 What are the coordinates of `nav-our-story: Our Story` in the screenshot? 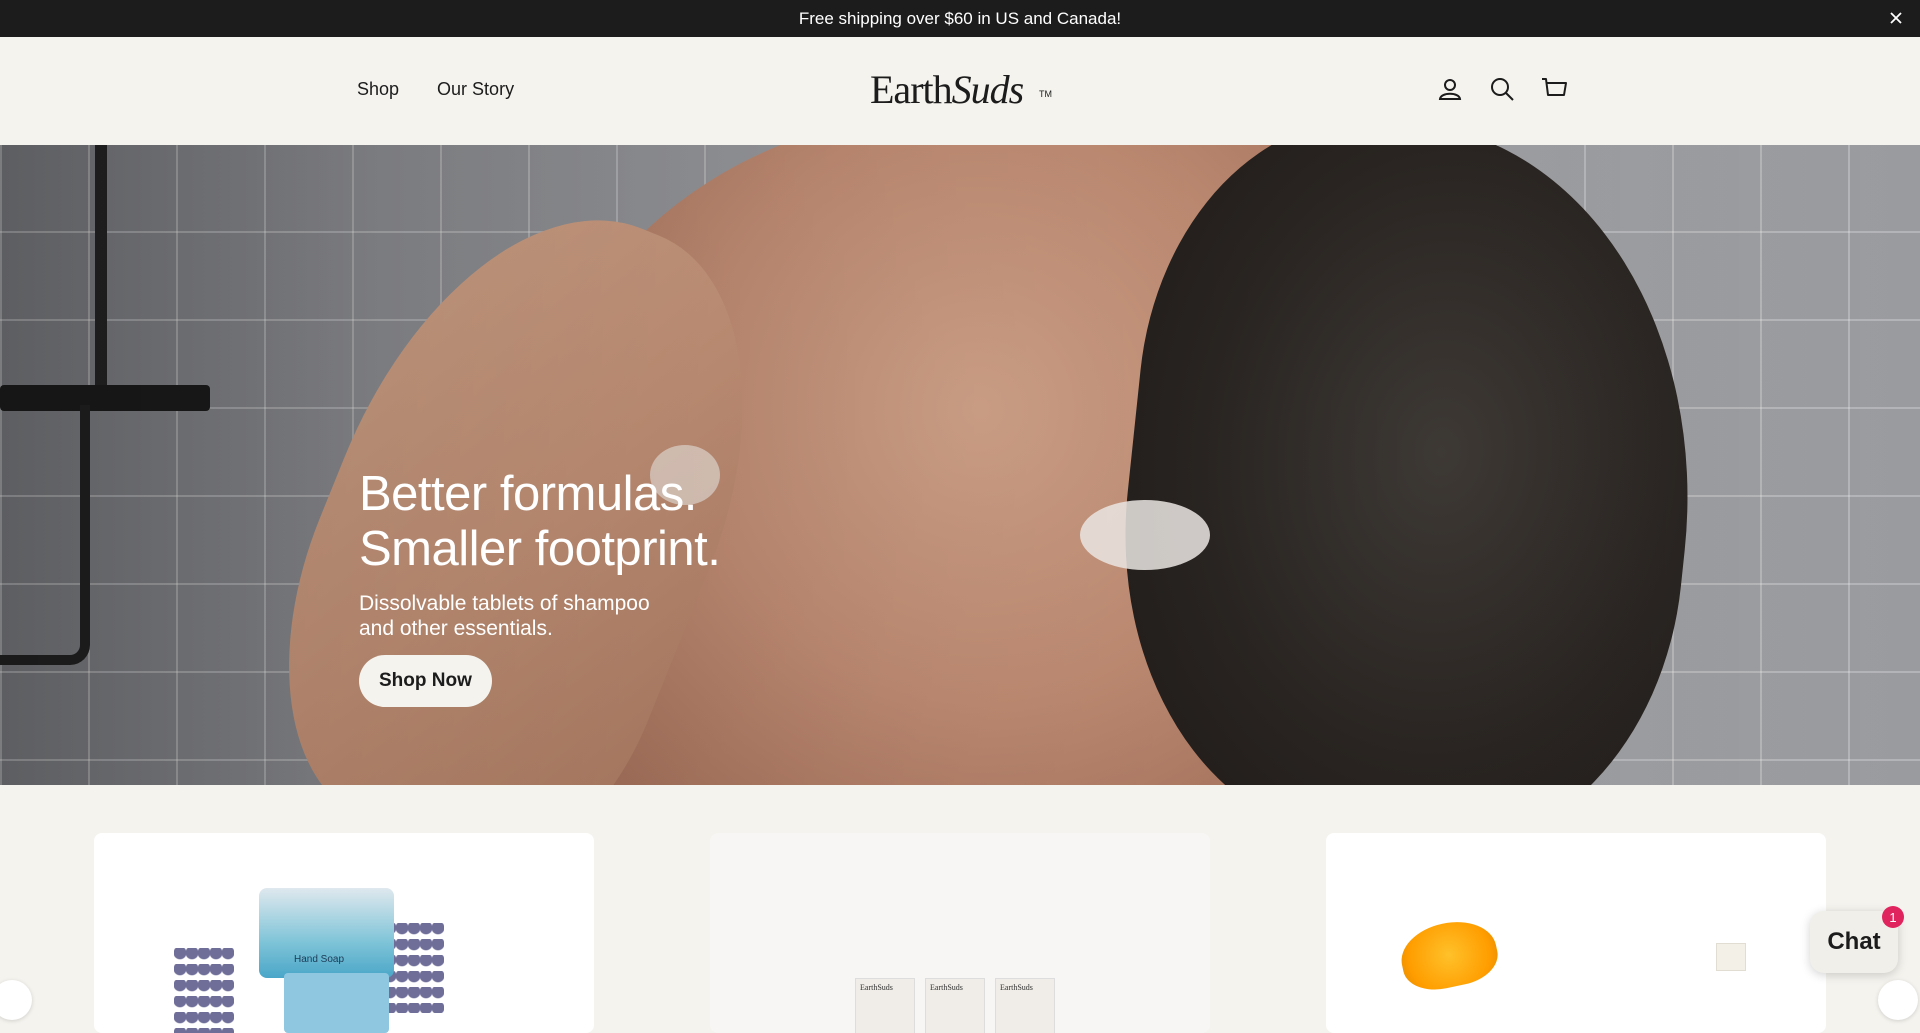 It's located at (475, 89).